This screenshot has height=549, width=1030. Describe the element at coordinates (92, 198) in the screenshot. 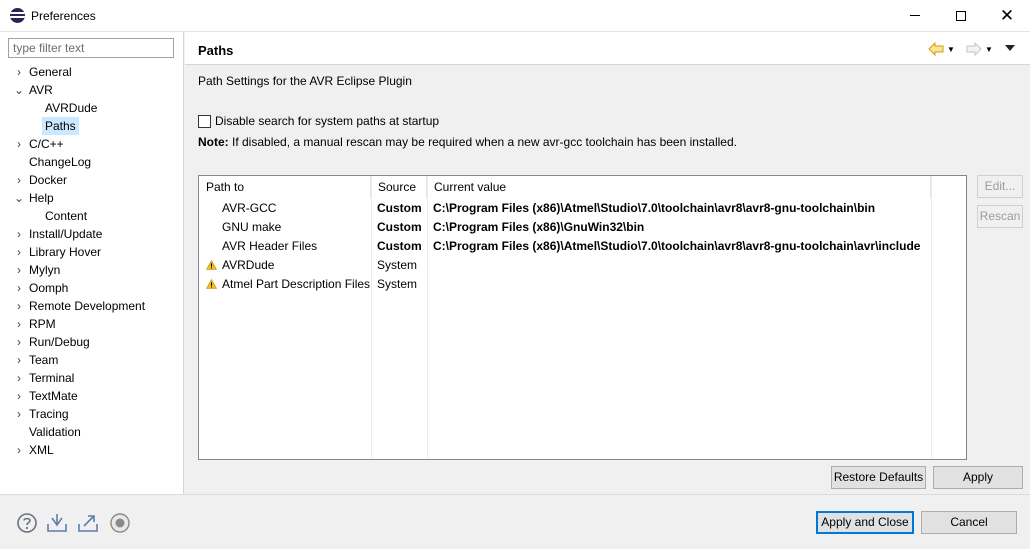

I see `tree-item-help: ⌄ Help` at that location.